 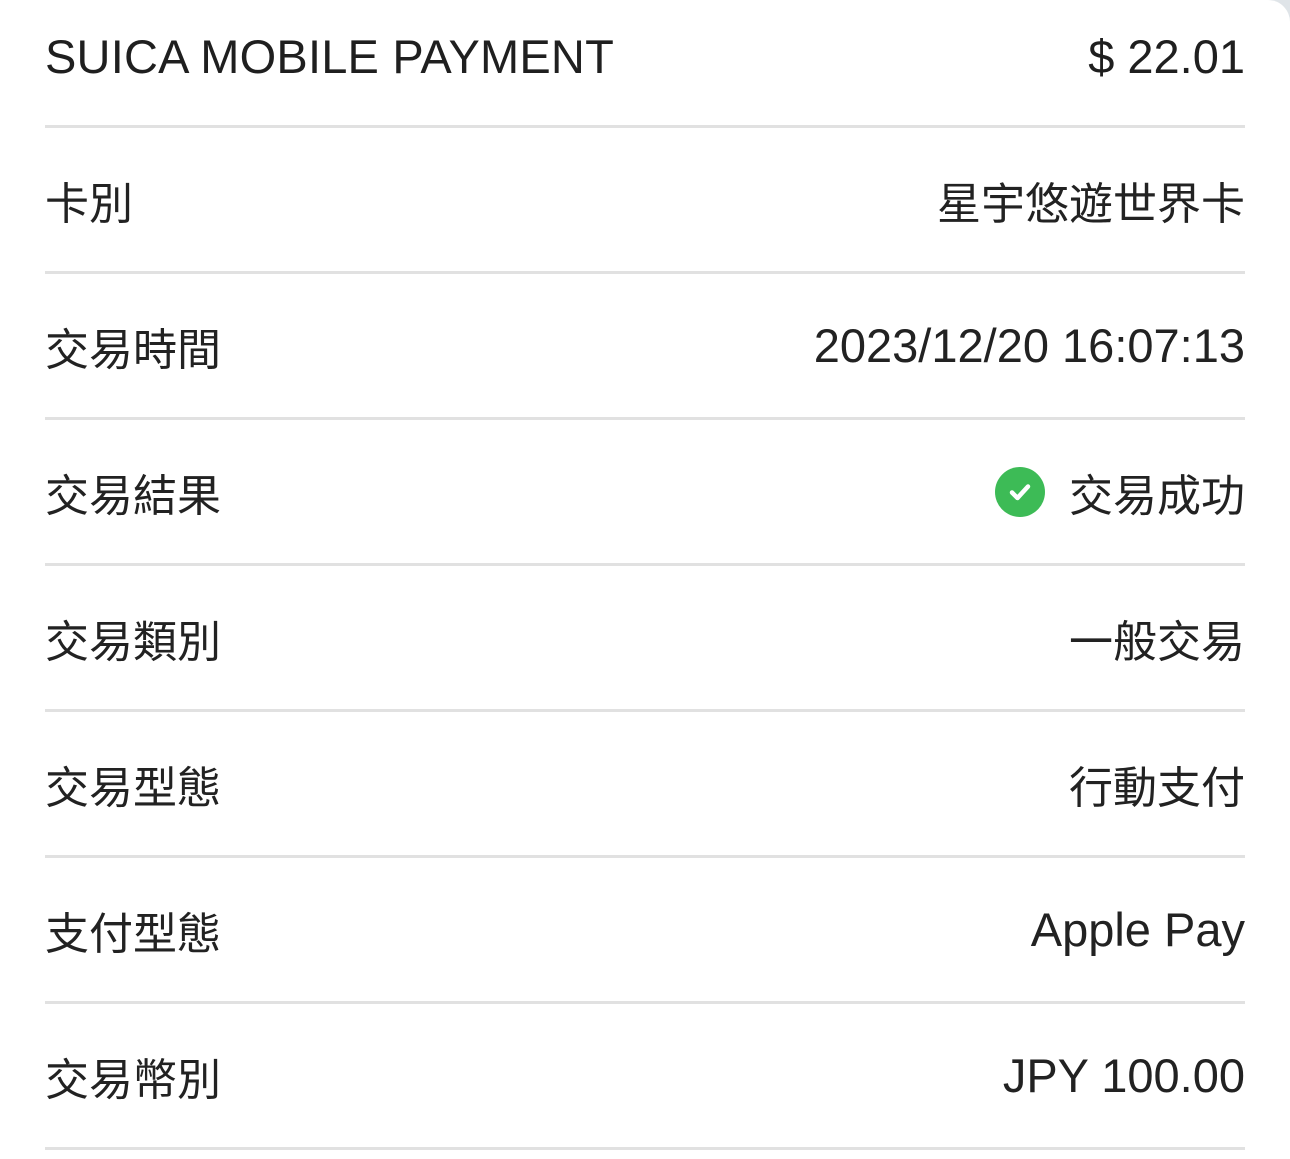 I want to click on transaction-result-value: 交易成功, so click(x=1120, y=492).